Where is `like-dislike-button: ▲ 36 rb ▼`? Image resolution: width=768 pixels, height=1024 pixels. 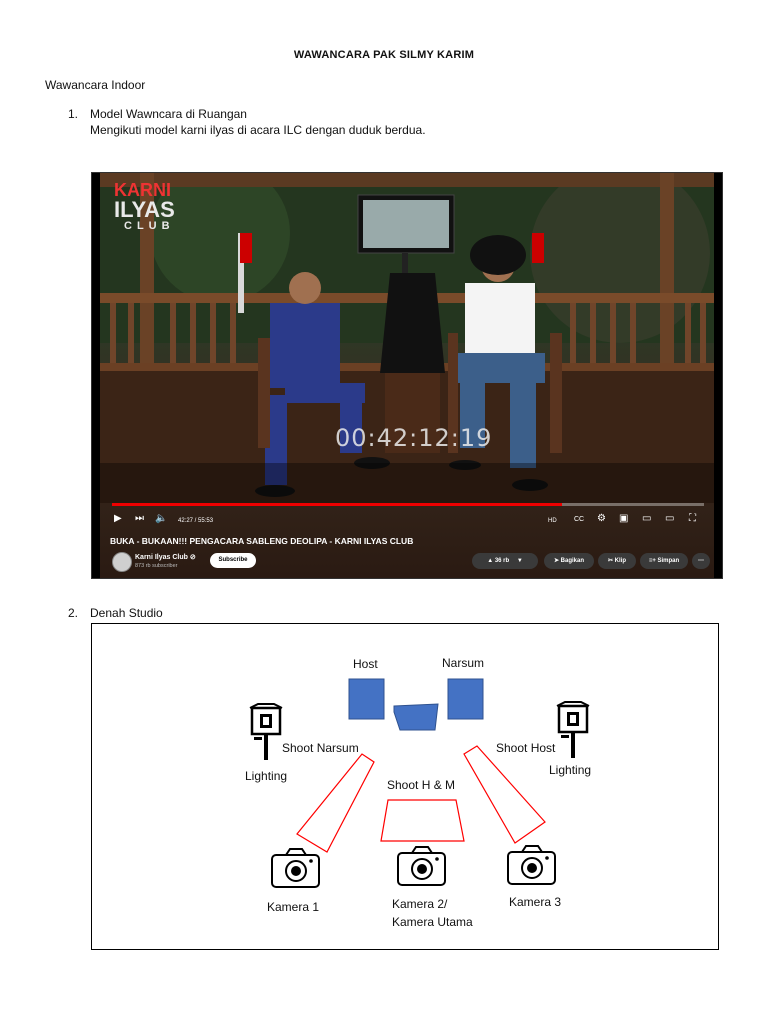
like-dislike-button: ▲ 36 rb ▼ is located at coordinates (505, 561).